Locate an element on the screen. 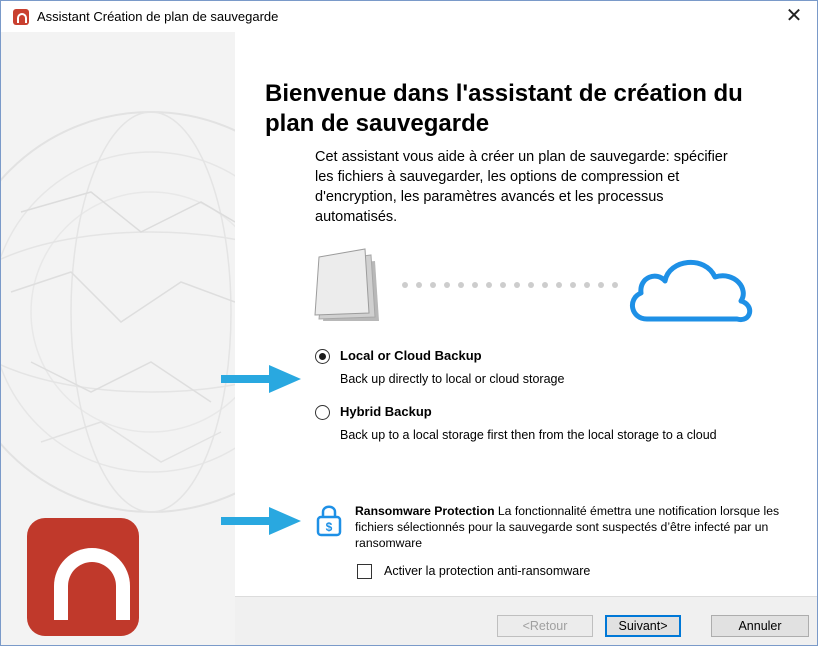 The width and height of the screenshot is (818, 646). window-title: Assistant Création de plan de sauvegarde is located at coordinates (158, 16).